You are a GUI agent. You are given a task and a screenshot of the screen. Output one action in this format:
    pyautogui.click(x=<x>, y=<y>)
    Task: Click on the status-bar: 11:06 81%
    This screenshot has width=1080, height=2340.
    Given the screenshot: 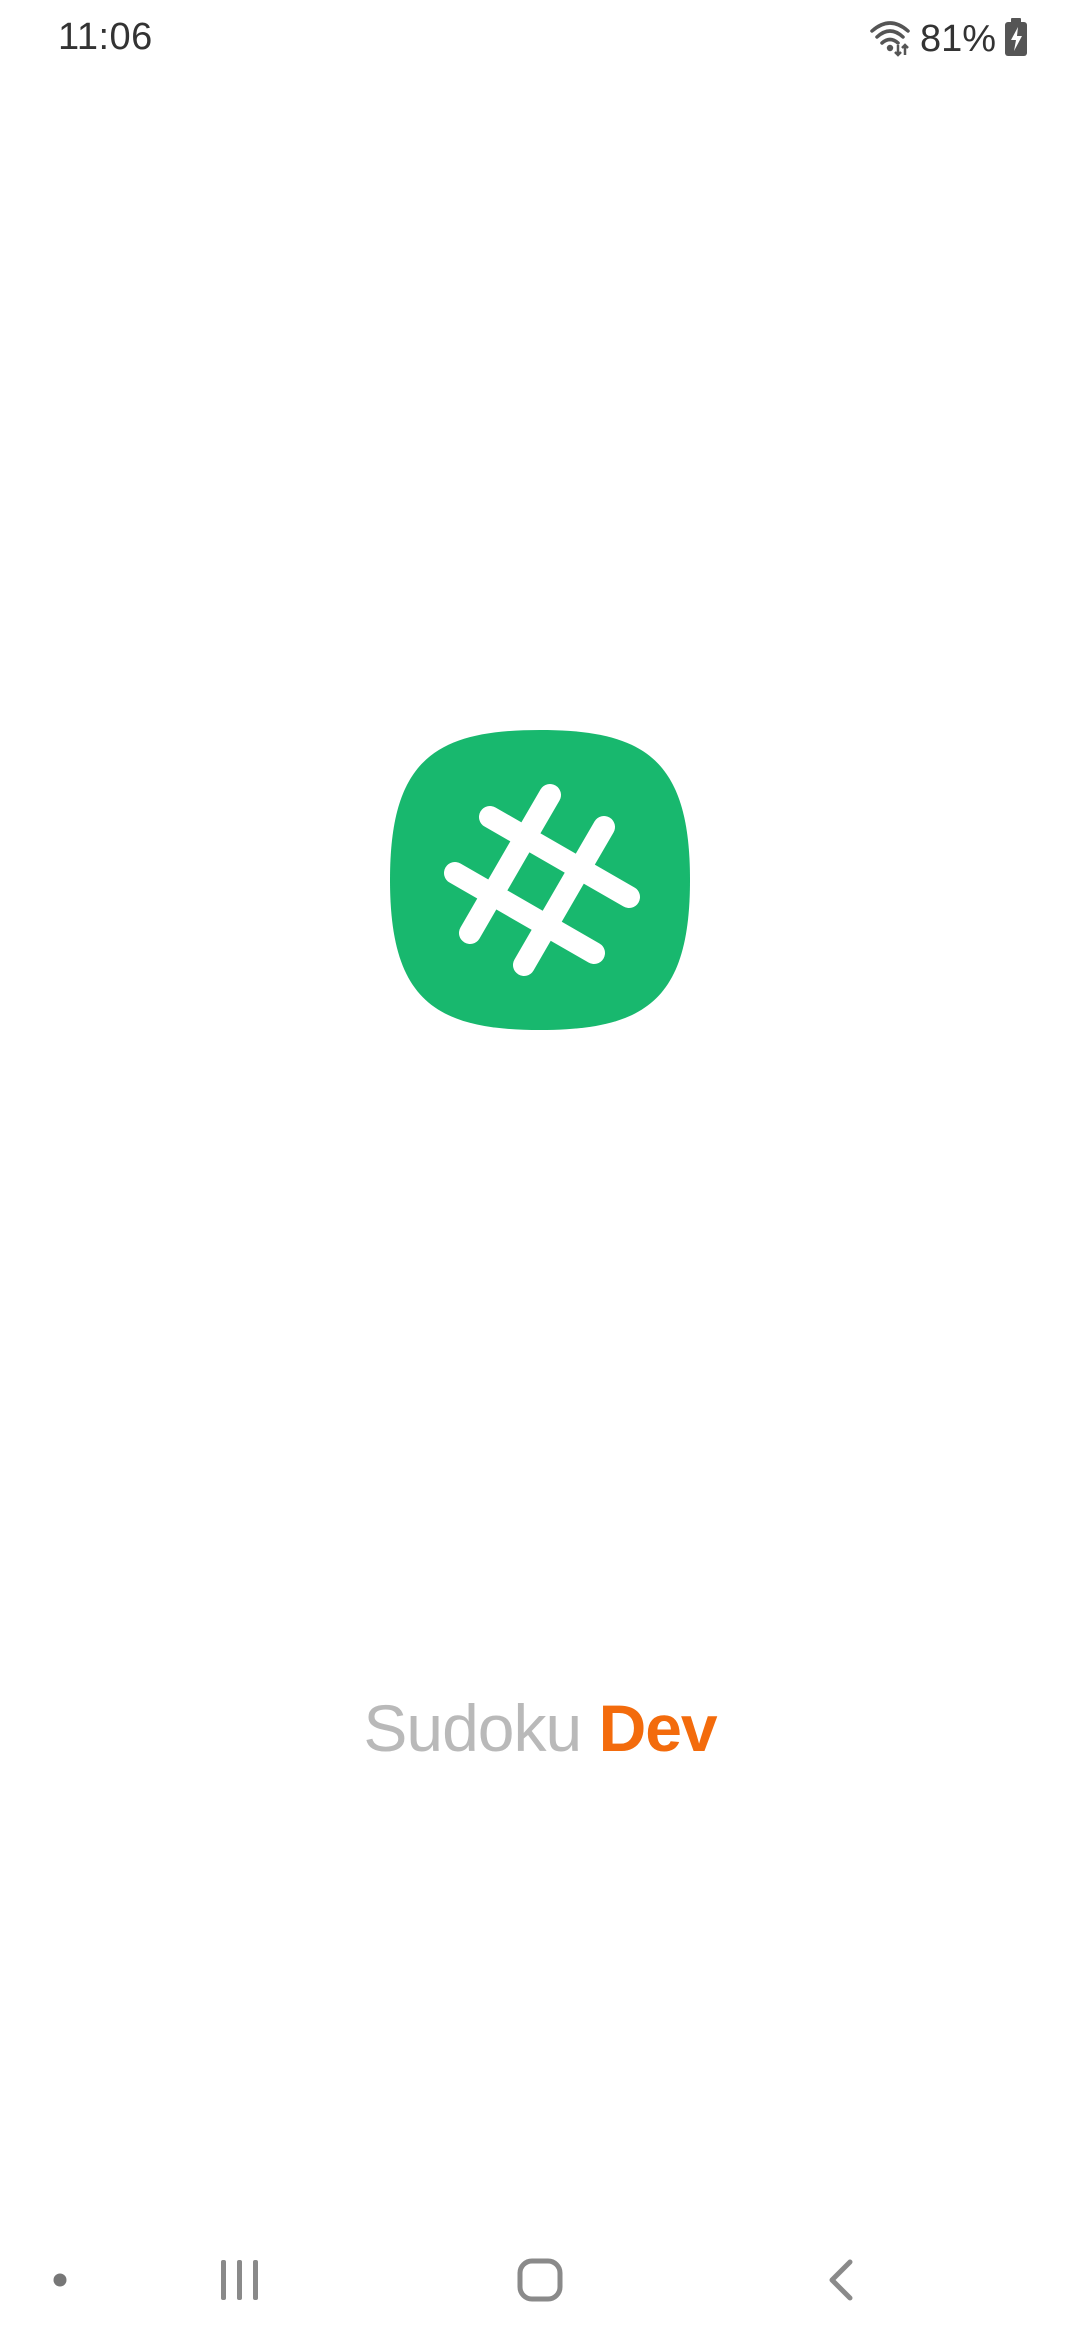 What is the action you would take?
    pyautogui.click(x=540, y=40)
    